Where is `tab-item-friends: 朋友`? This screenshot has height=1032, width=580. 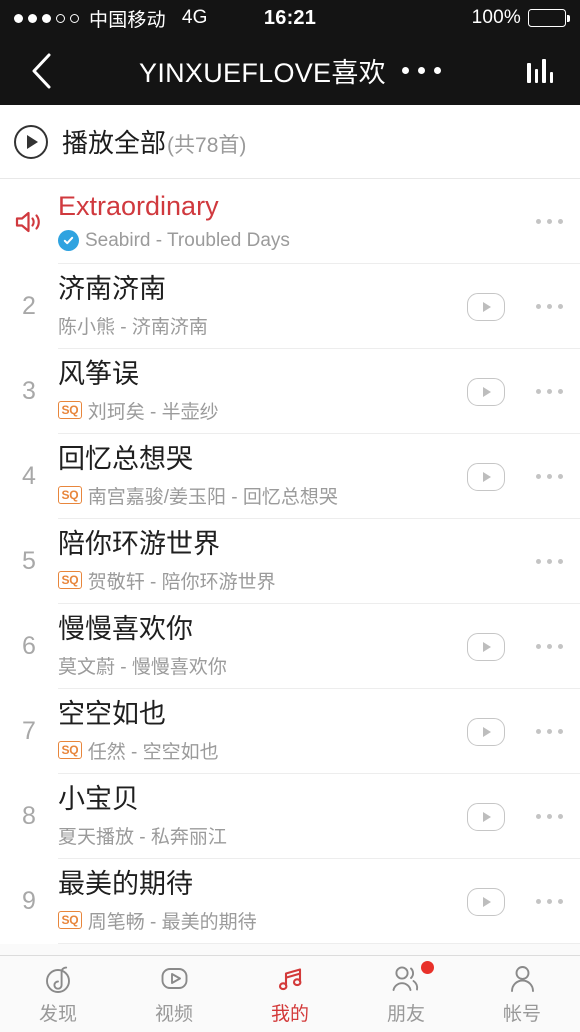 tab-item-friends: 朋友 is located at coordinates (406, 993).